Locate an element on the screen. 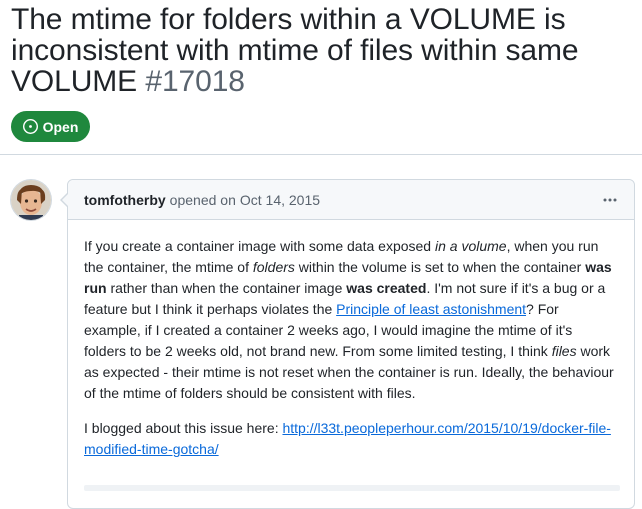 The height and width of the screenshot is (509, 642). avatar is located at coordinates (31, 200).